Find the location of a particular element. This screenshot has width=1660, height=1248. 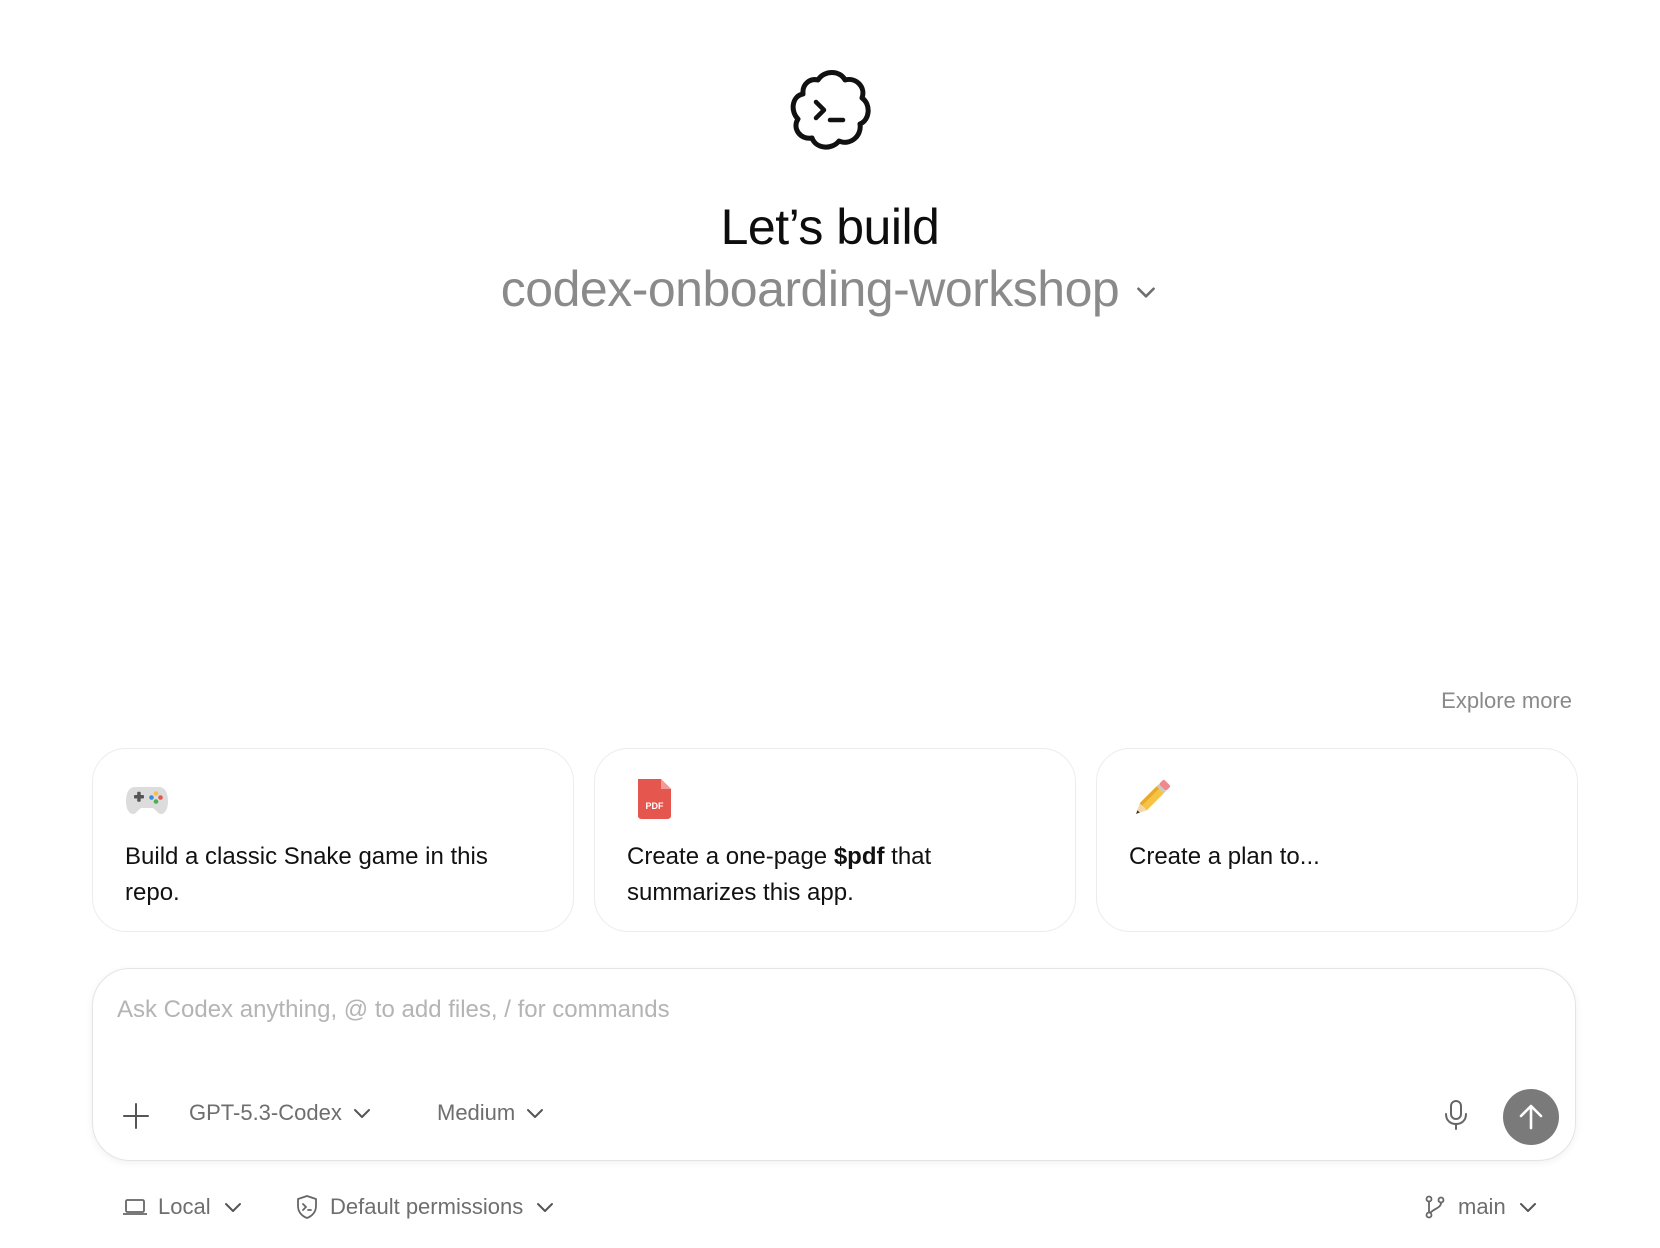

environment-selector: Local is located at coordinates (182, 1207).